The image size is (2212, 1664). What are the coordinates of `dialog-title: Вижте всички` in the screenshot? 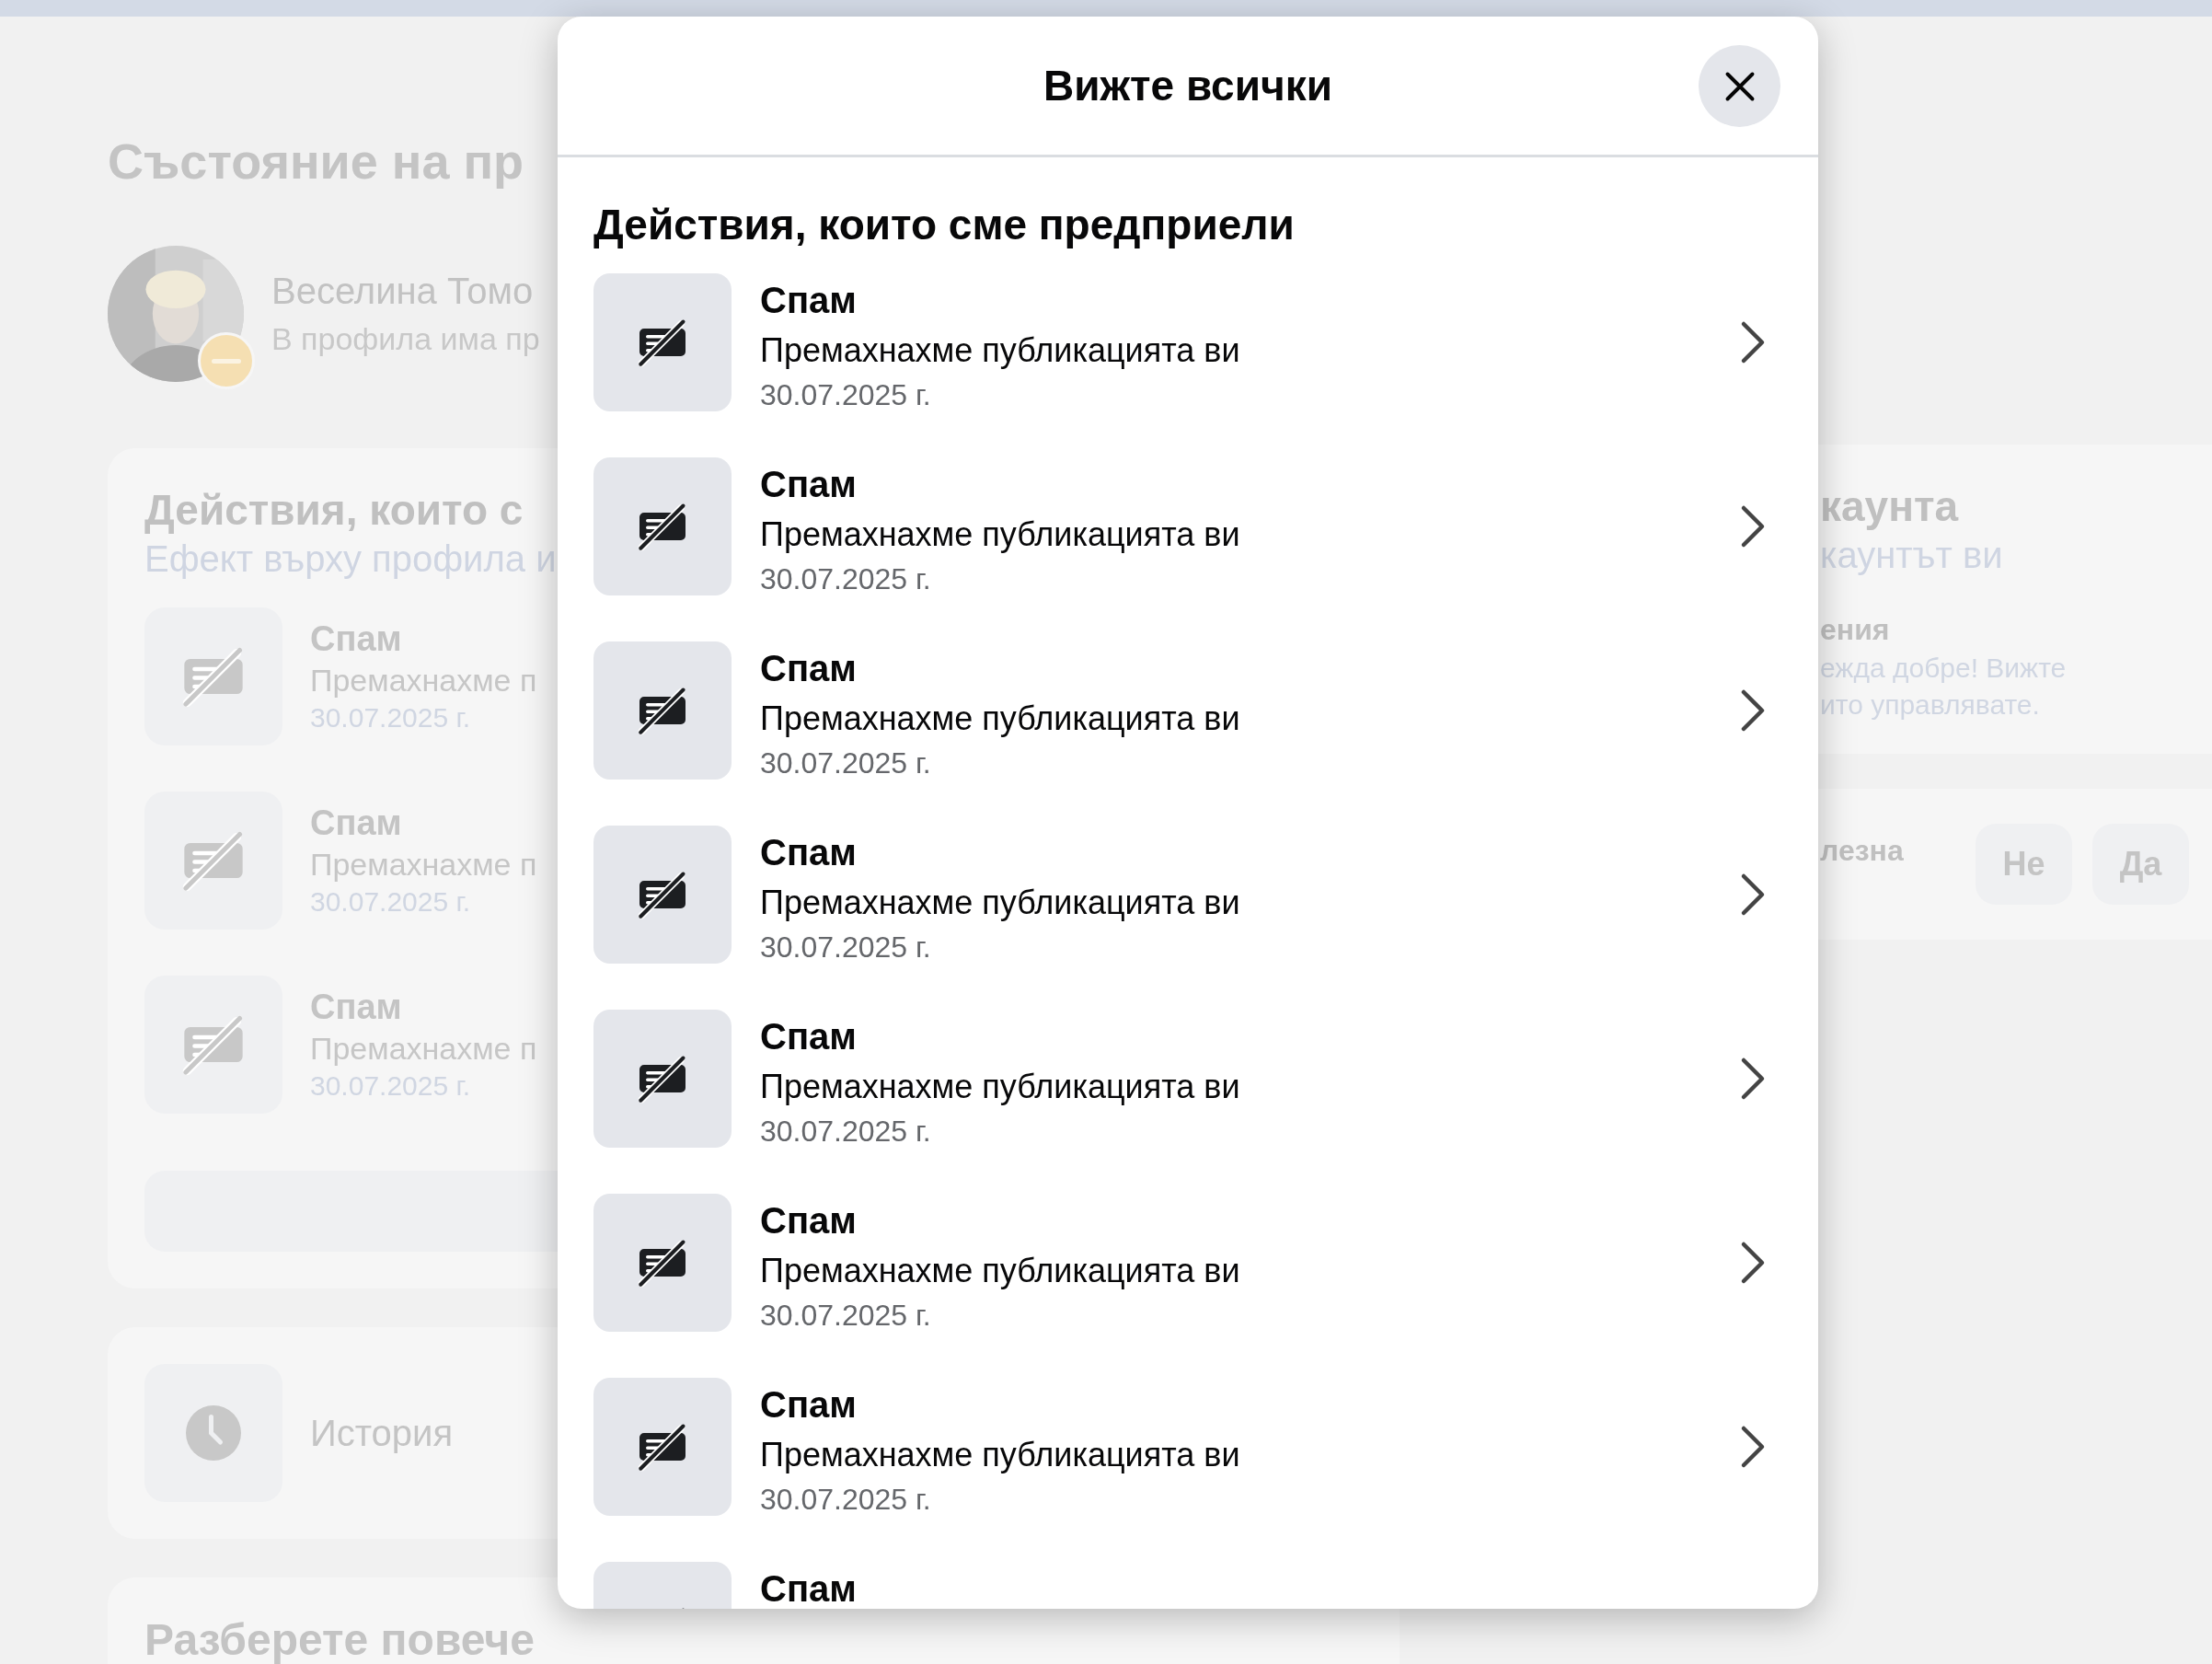 It's located at (1187, 85).